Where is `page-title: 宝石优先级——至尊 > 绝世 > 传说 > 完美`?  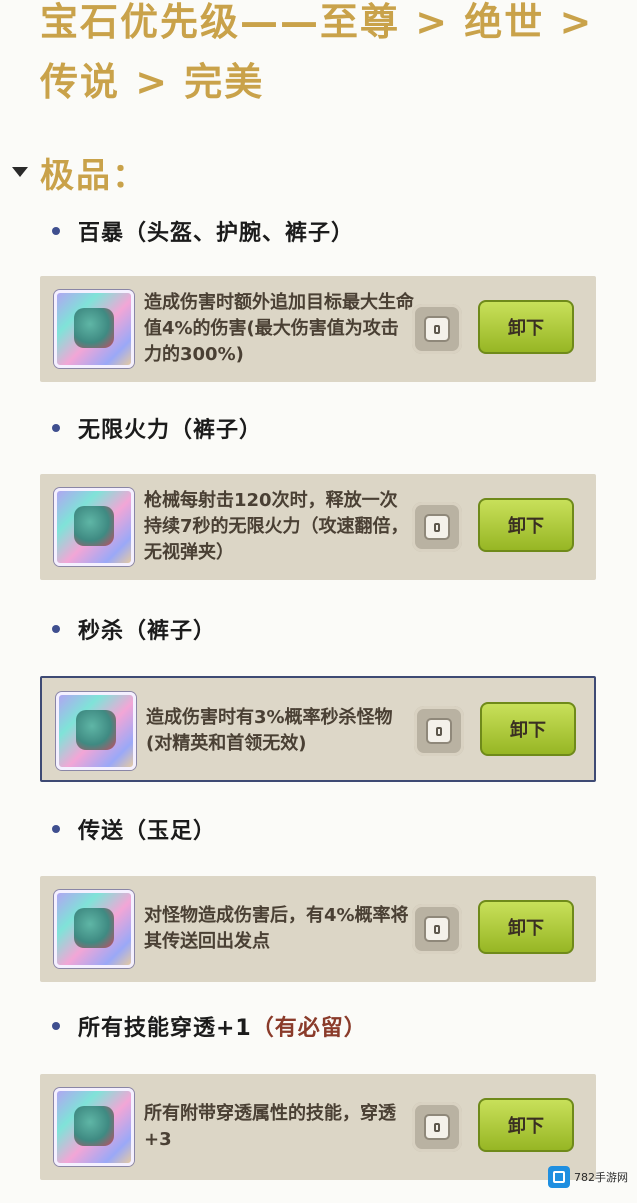
page-title: 宝石优先级——至尊 > 绝世 > 传说 > 完美 is located at coordinates (317, 52).